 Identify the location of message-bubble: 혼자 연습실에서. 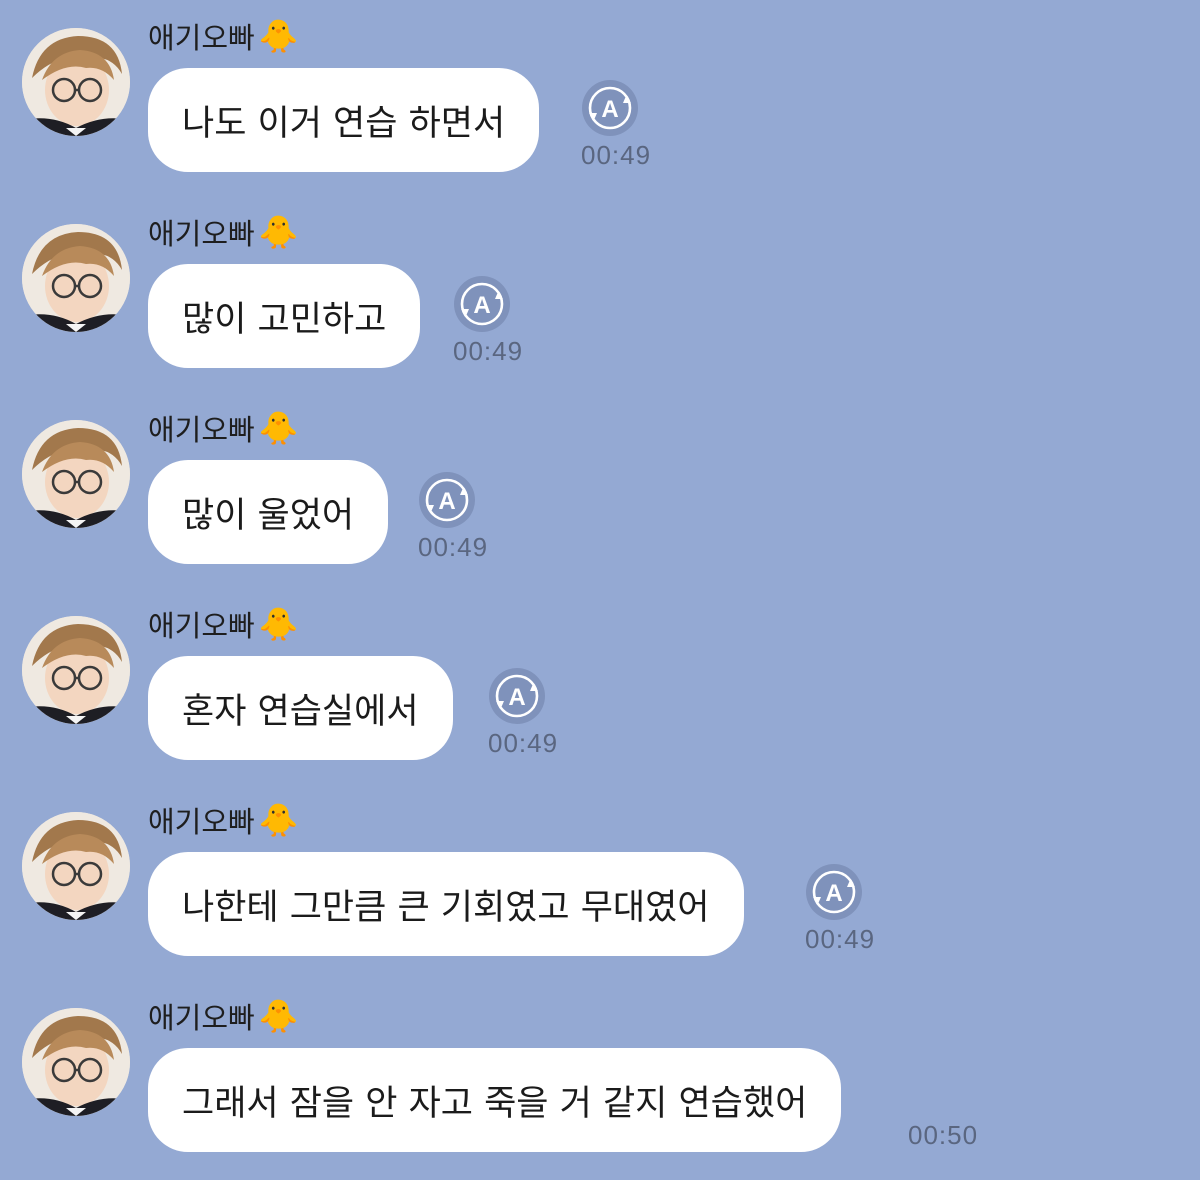
(300, 708).